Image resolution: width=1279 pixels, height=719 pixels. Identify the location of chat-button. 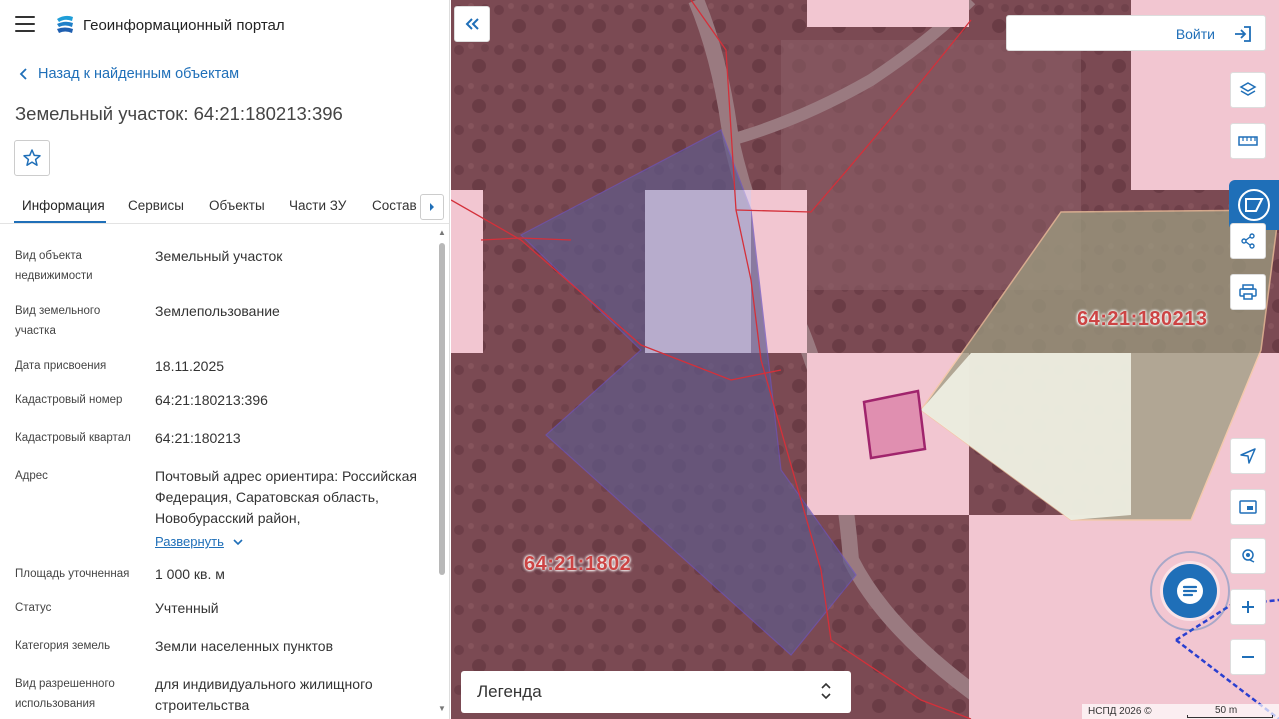
(1190, 591).